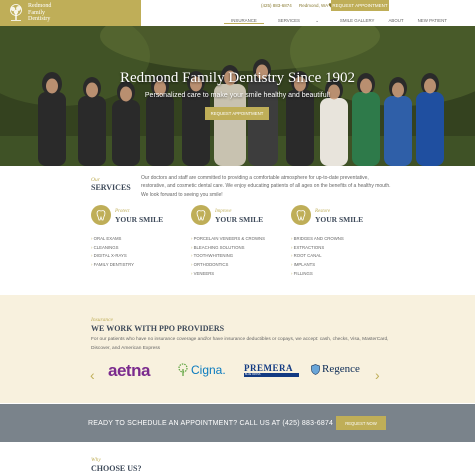  I want to click on cigna-text: Cigna., so click(208, 370).